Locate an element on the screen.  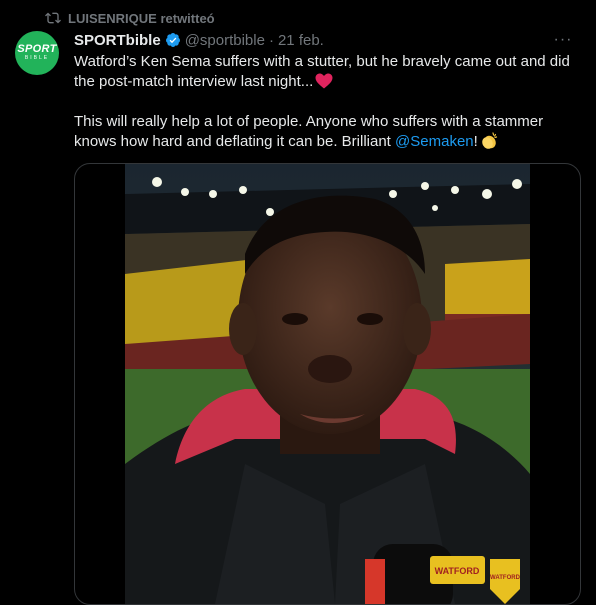
more-options-icon: ··· is located at coordinates (563, 40).